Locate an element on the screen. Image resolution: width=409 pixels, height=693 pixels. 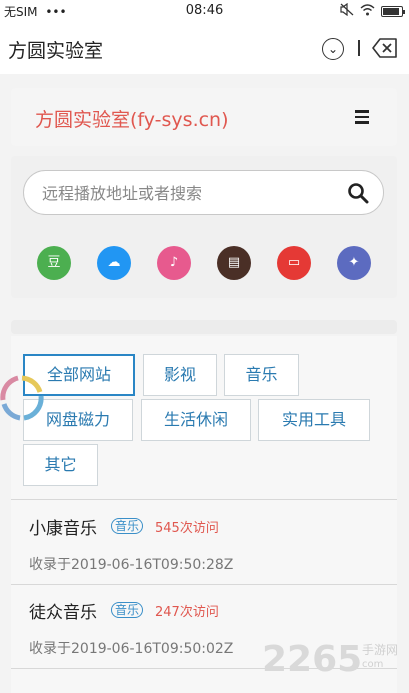
site-item-name: 小康音乐 is located at coordinates (63, 526).